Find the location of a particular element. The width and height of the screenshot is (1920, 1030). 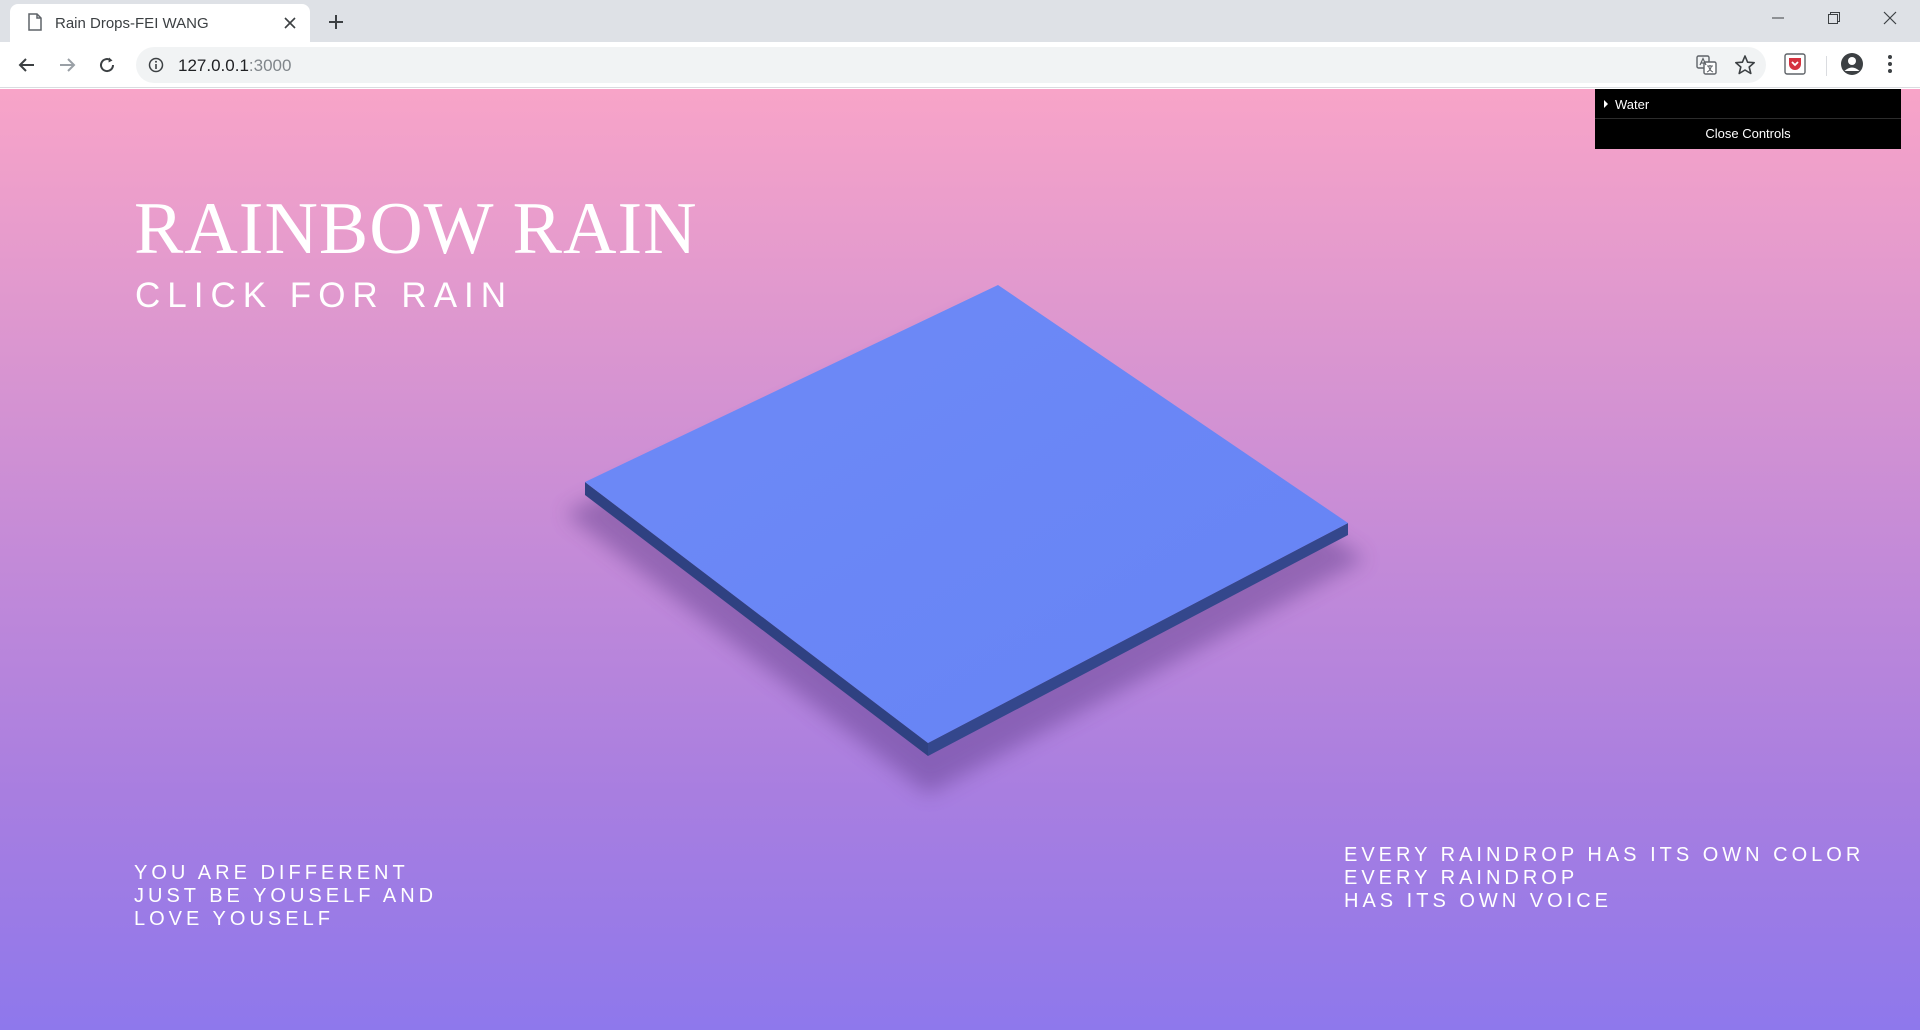

quote-left-line: JUST BE YOUSELF AND is located at coordinates (286, 896).